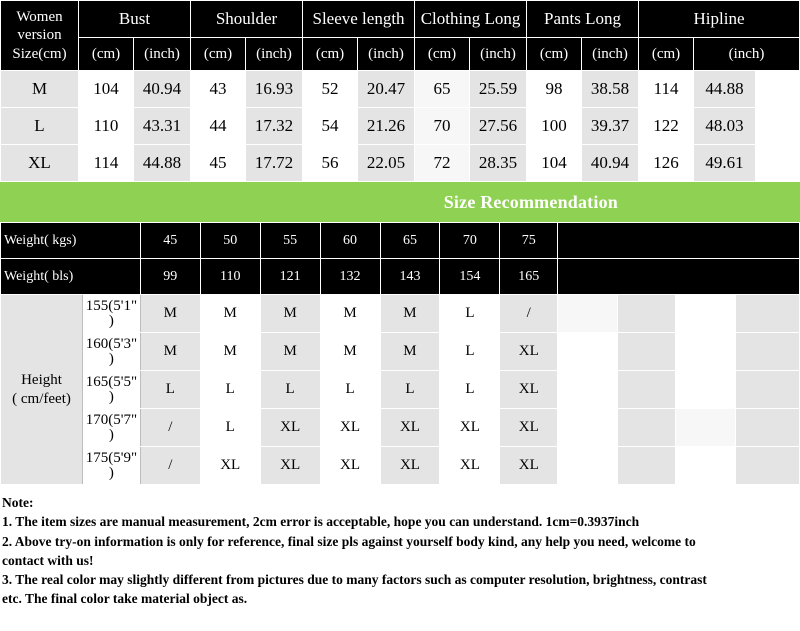 The height and width of the screenshot is (631, 800). I want to click on unit-bust-inch: (inch), so click(162, 54).